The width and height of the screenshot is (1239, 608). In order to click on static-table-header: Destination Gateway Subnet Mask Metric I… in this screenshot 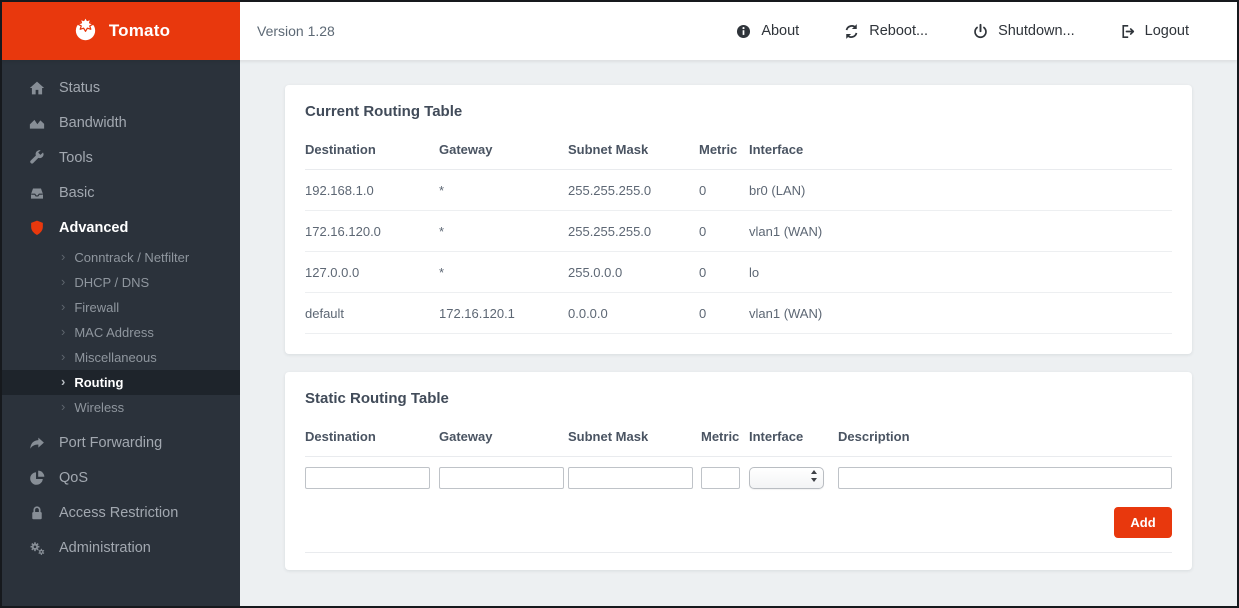, I will do `click(738, 432)`.